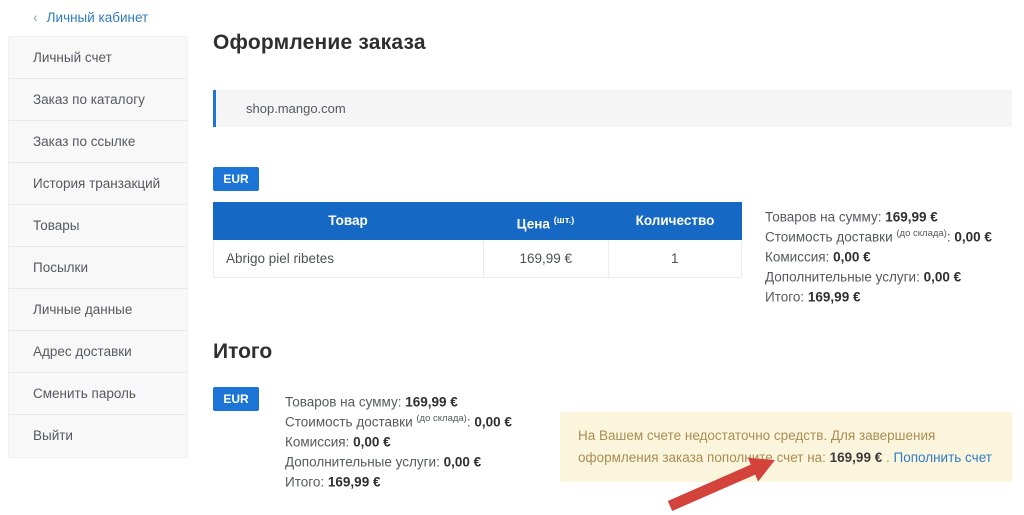 Image resolution: width=1024 pixels, height=515 pixels. I want to click on sidebar-item-parcels: Посылки, so click(98, 268).